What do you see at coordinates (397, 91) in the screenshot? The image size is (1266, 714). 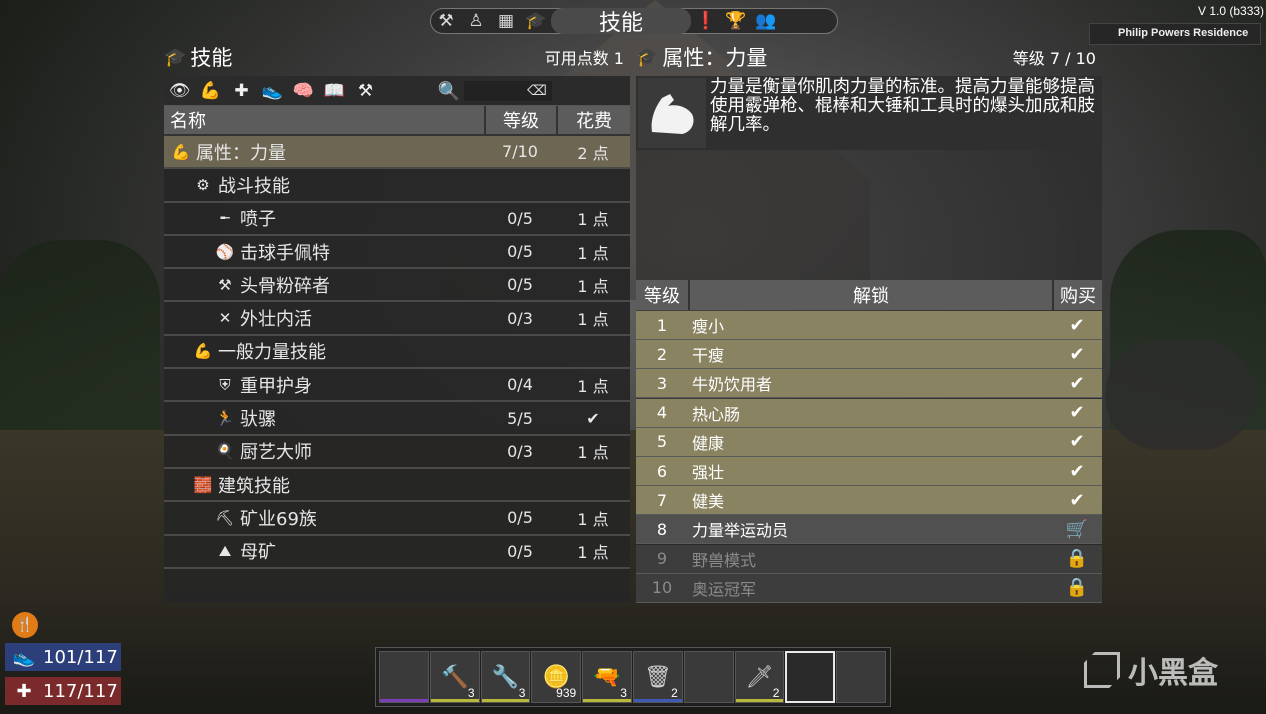 I see `skill-filter-toolbar: 👁 💪 ✚ 👟 🧠 📖 ⚒ 🔍 ⌫` at bounding box center [397, 91].